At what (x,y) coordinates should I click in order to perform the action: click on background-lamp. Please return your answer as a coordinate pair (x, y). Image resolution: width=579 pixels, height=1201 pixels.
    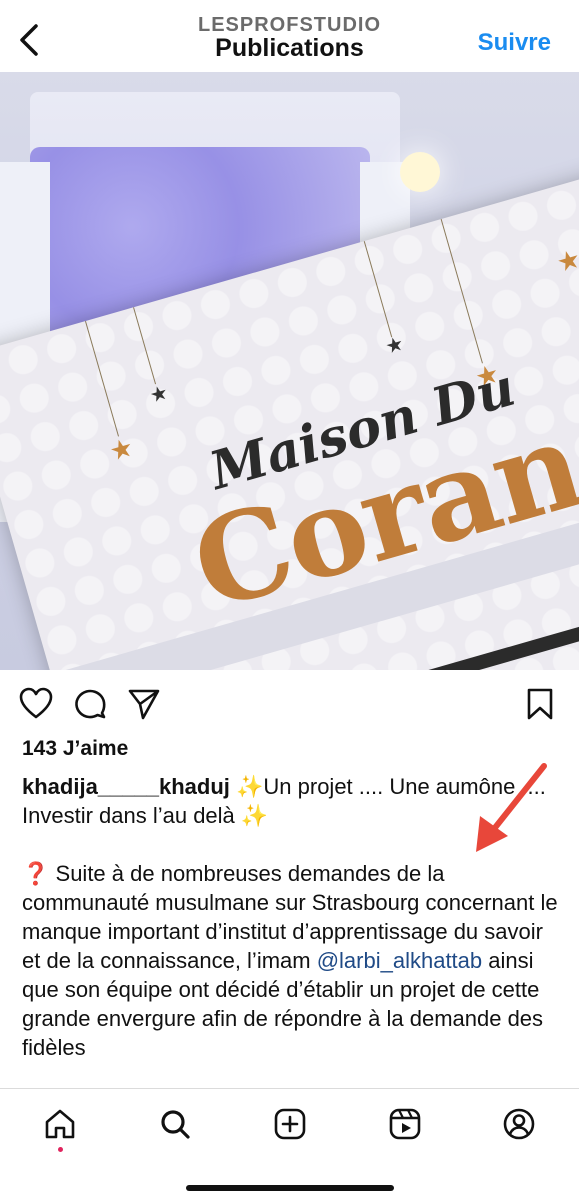
    Looking at the image, I should click on (420, 172).